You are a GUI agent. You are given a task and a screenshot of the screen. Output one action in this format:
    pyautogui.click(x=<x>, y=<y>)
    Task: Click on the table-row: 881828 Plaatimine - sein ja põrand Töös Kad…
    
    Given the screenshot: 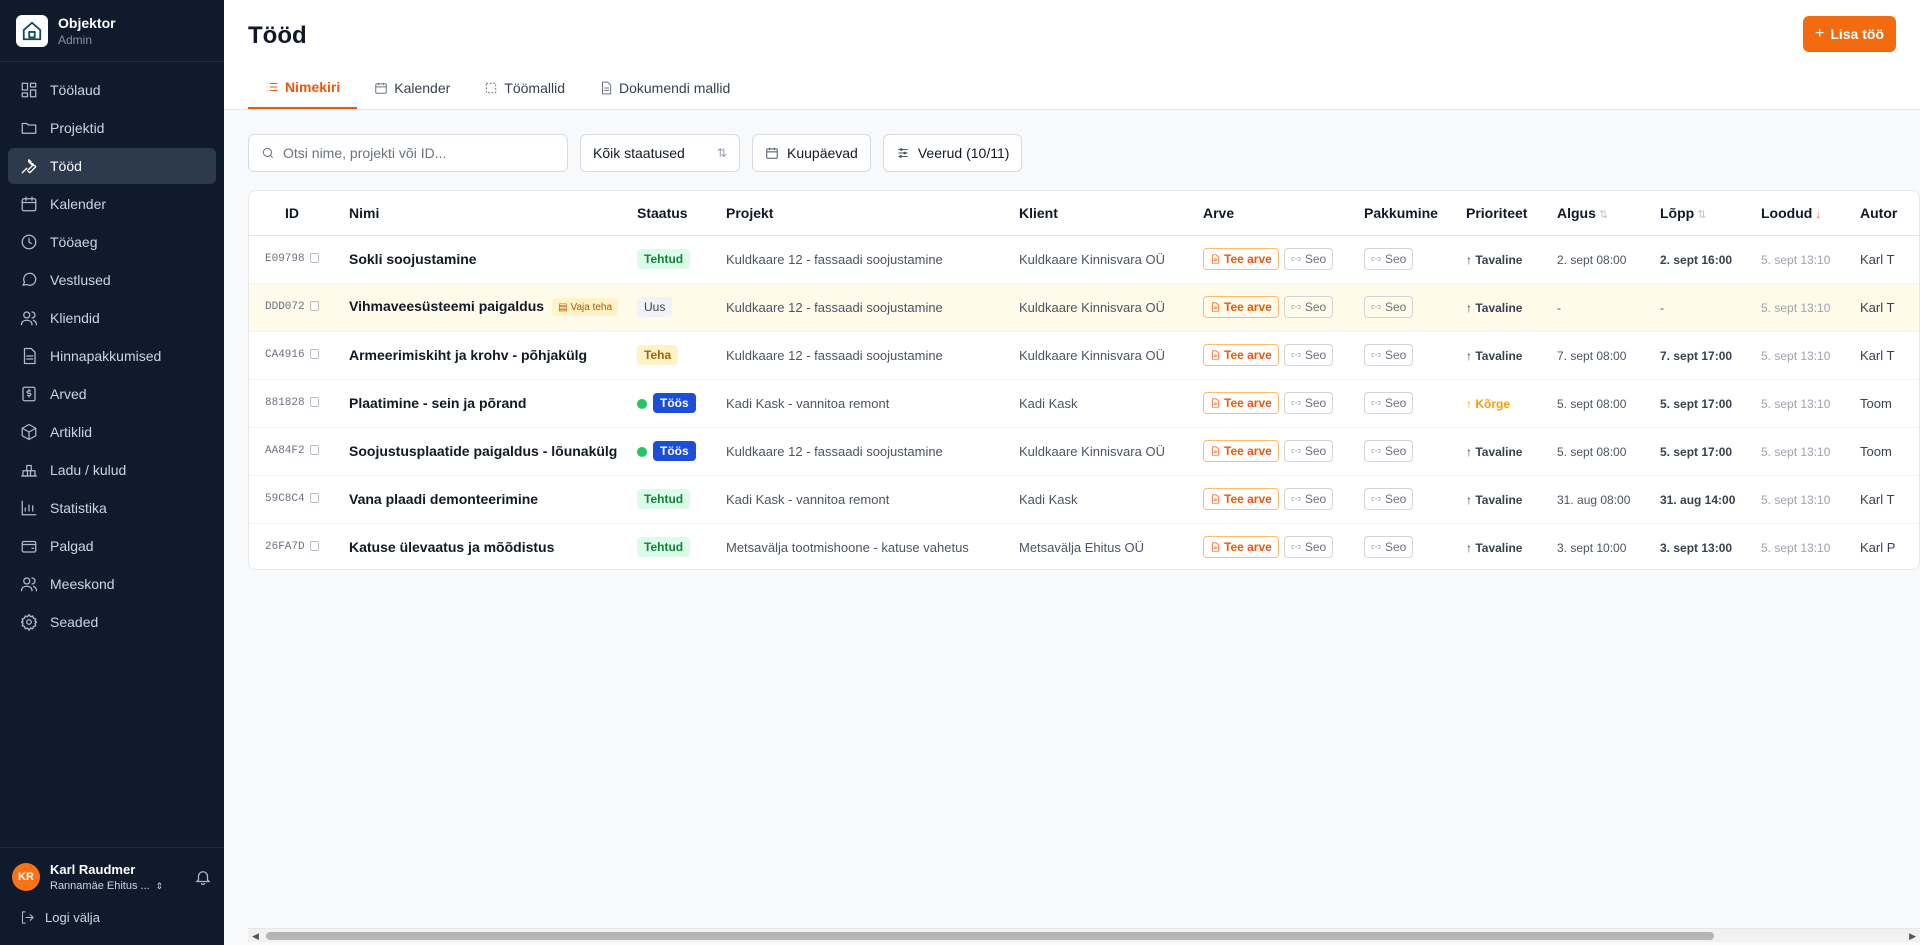 What is the action you would take?
    pyautogui.click(x=1084, y=403)
    